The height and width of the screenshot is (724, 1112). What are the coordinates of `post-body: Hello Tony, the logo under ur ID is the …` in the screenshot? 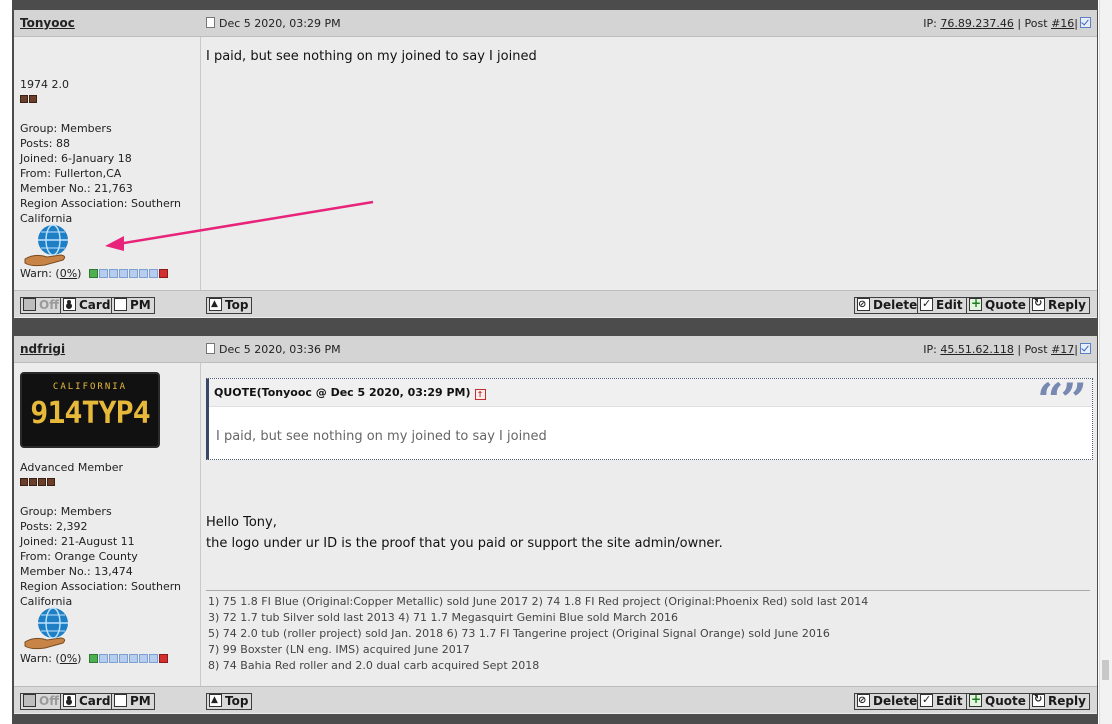 It's located at (464, 533).